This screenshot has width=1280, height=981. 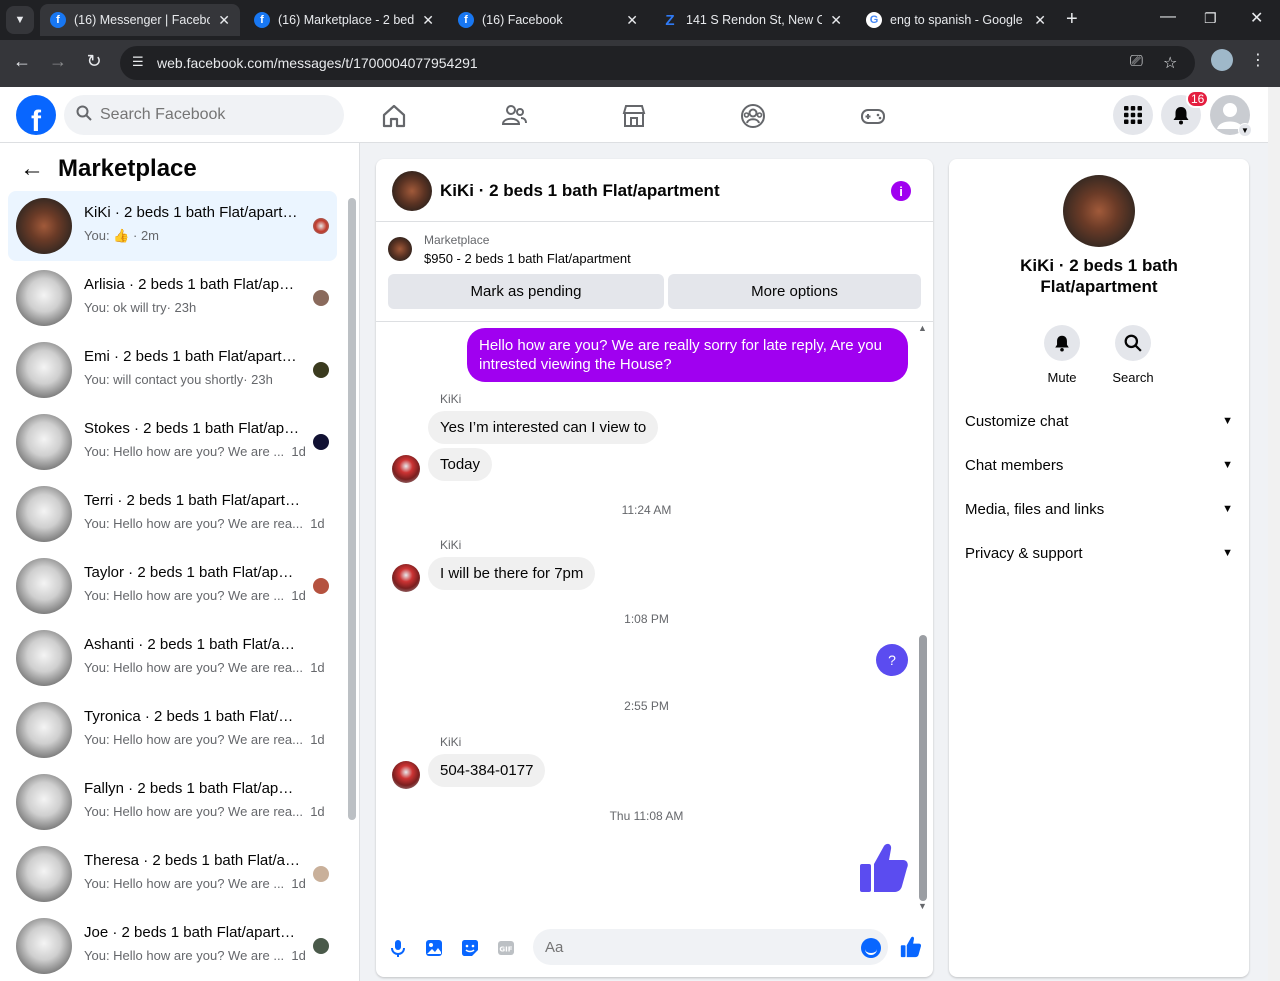 I want to click on browser-tab-zillow: Z 141 S Rendon St, New Or ✕, so click(x=752, y=20).